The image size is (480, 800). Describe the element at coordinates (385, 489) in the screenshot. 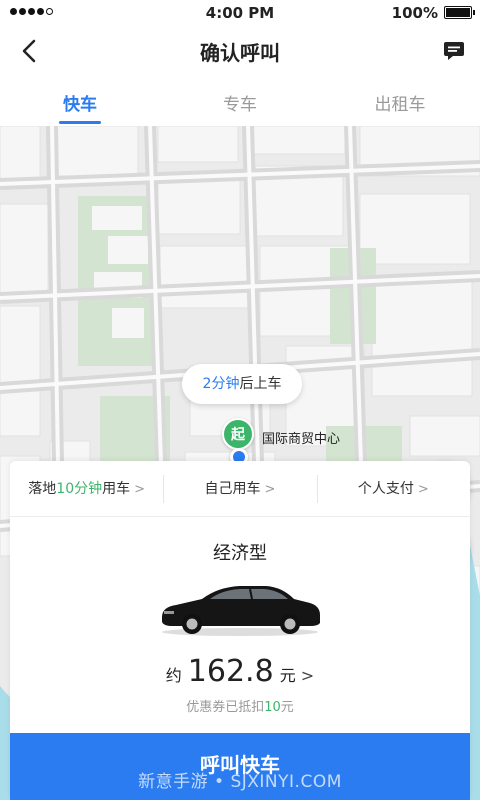

I see `payment-label: 个人支付` at that location.